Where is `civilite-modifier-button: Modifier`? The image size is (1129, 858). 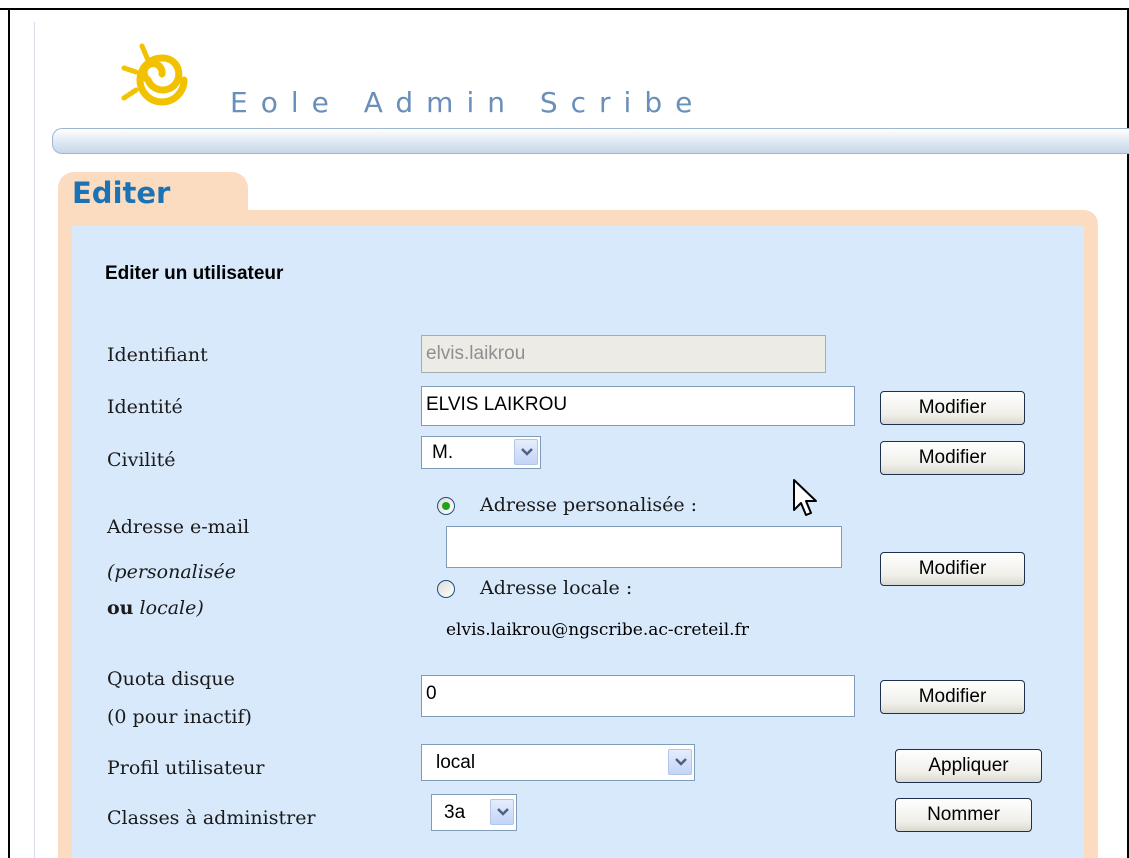
civilite-modifier-button: Modifier is located at coordinates (952, 458).